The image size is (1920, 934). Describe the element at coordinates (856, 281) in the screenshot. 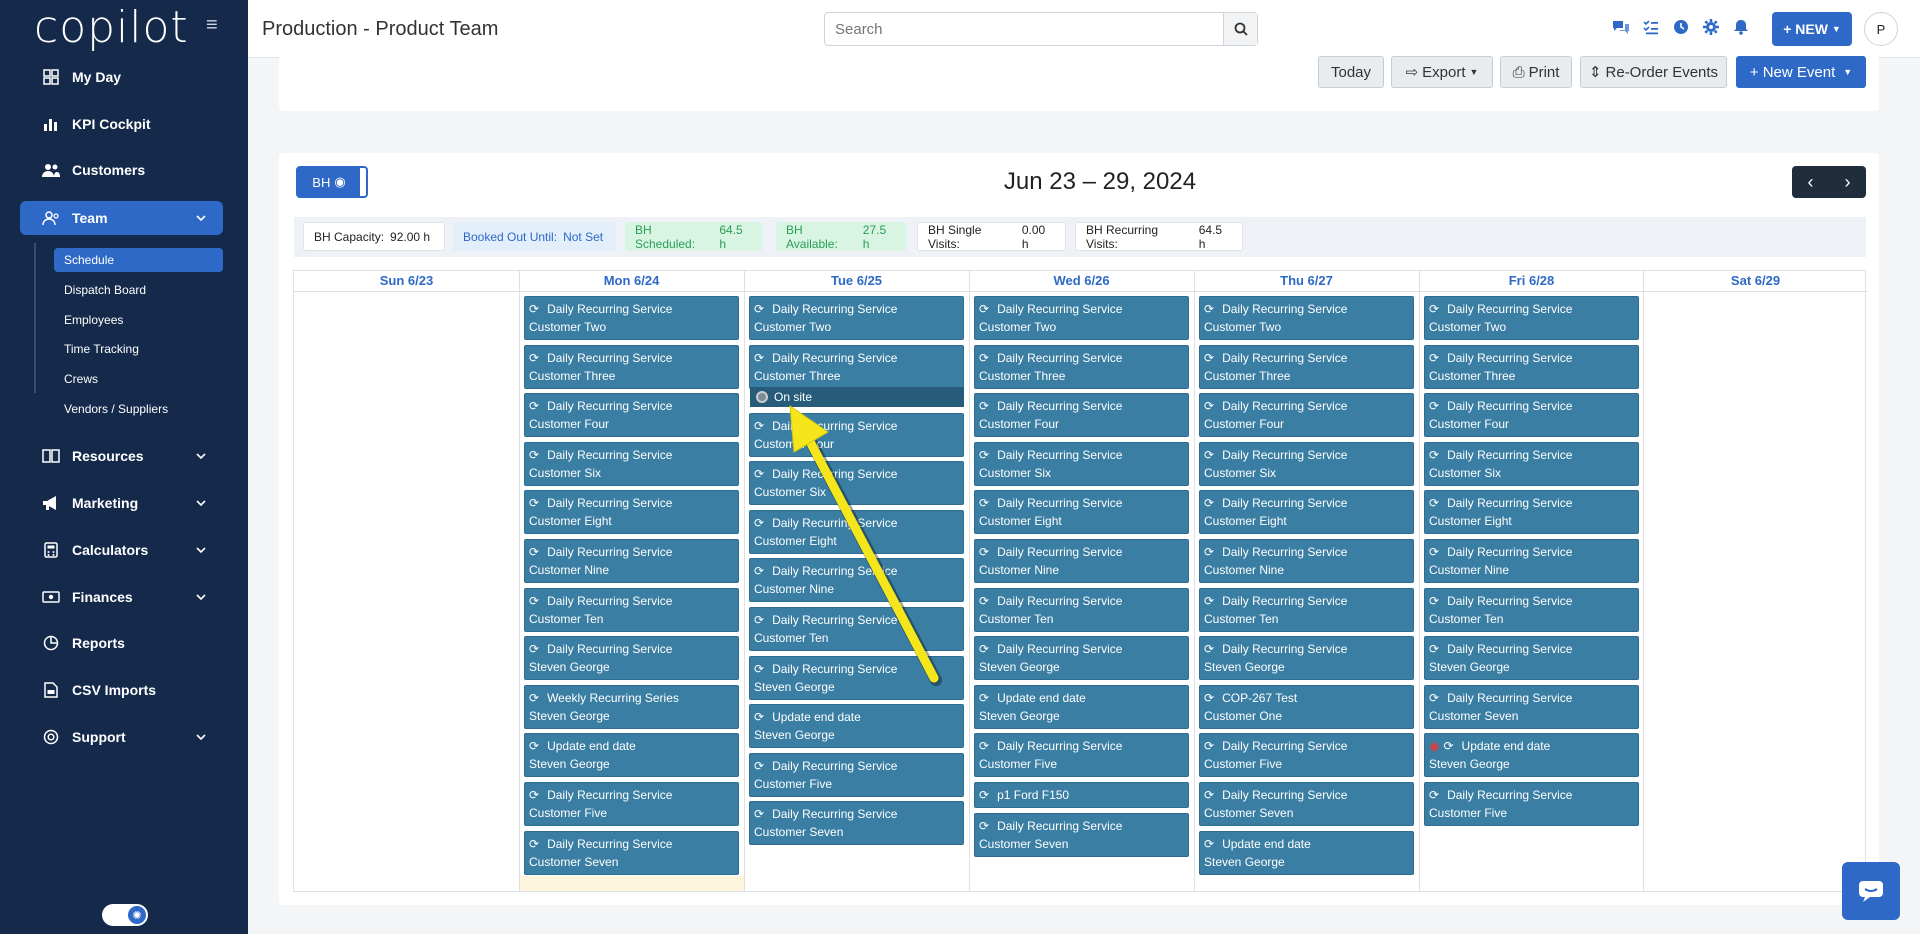

I see `day-header: Tue 6/25` at that location.